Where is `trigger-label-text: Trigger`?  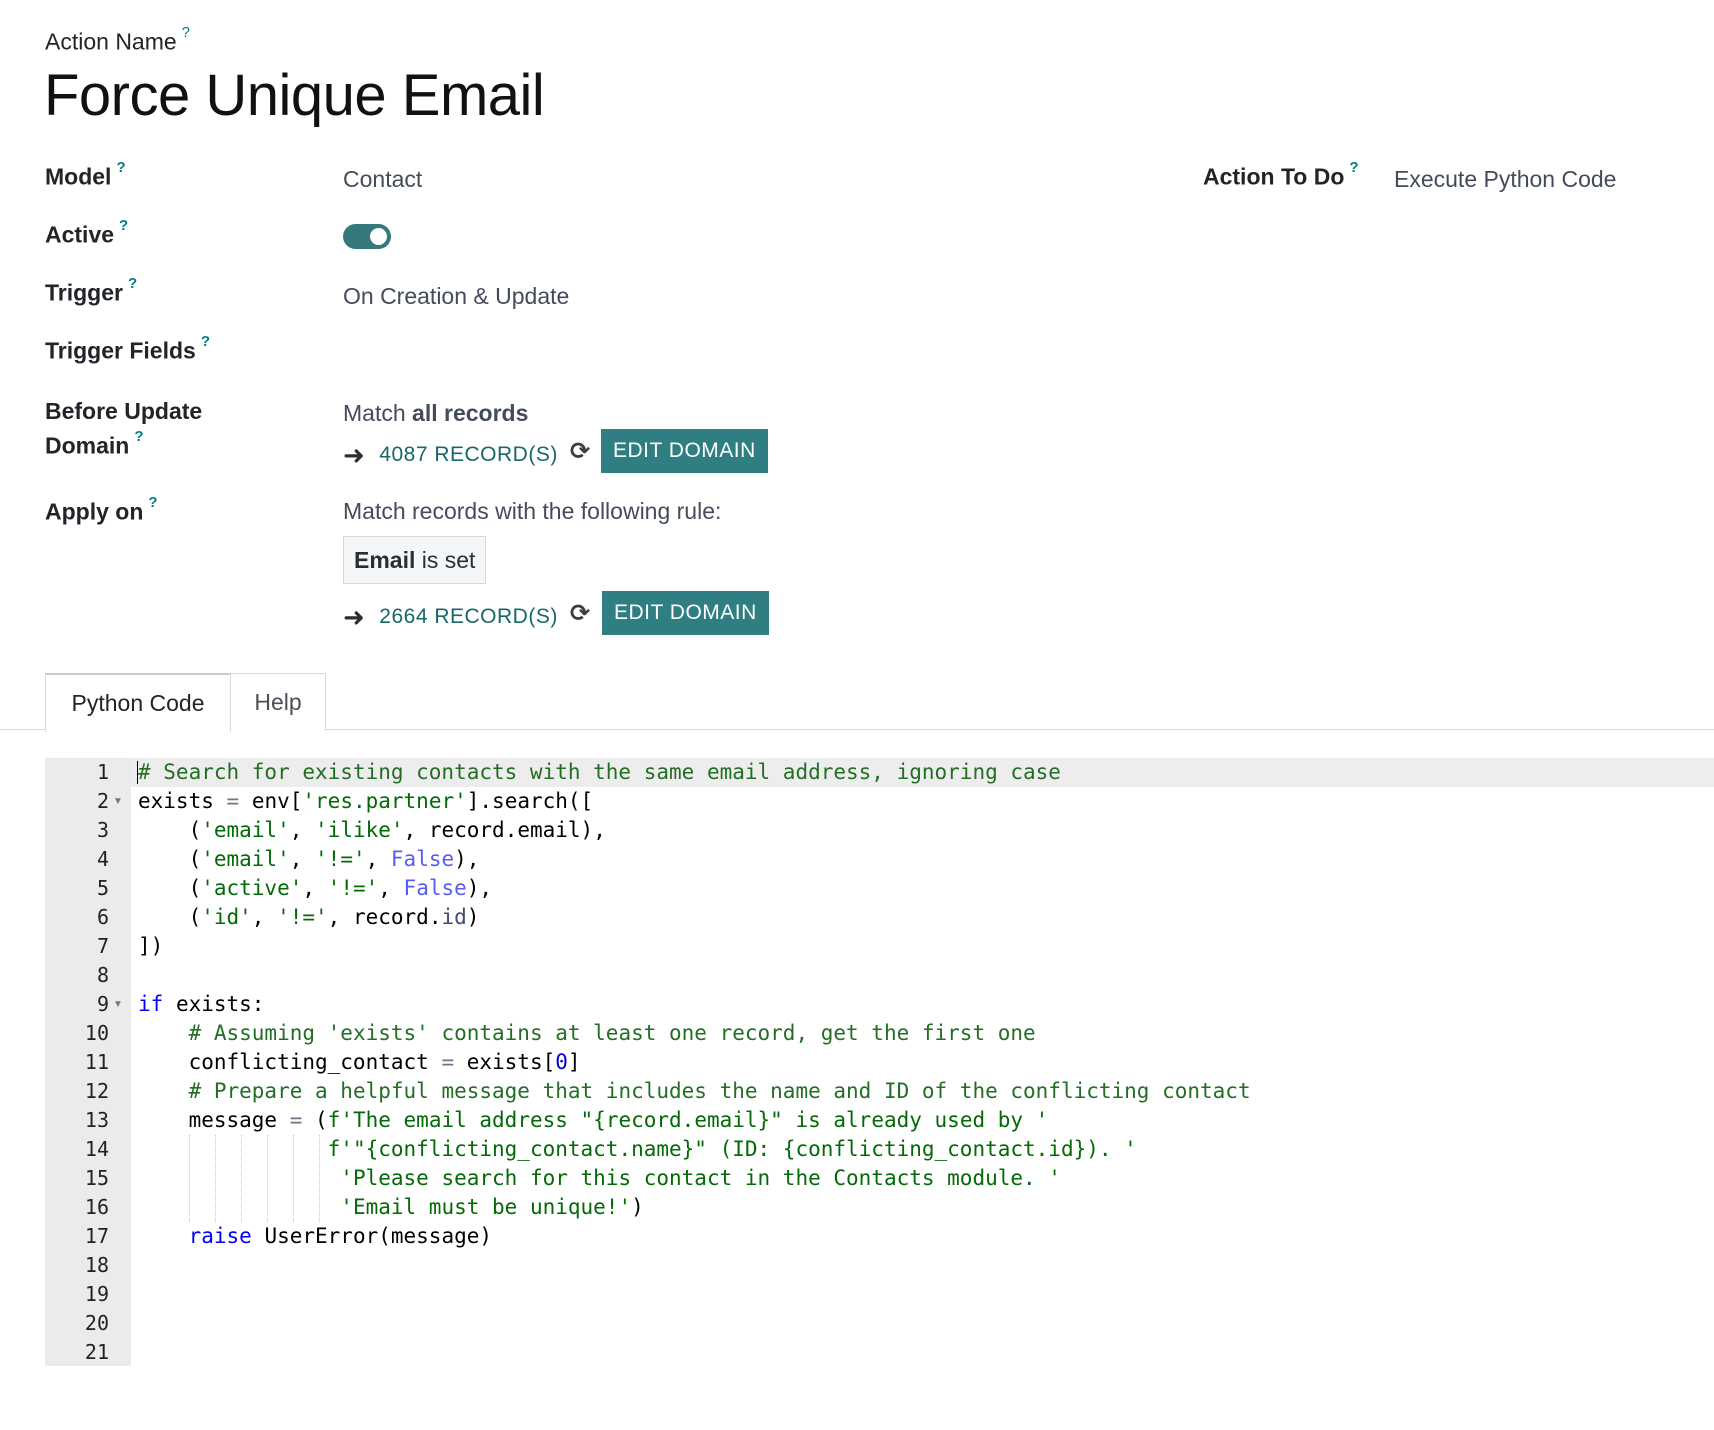 trigger-label-text: Trigger is located at coordinates (84, 292).